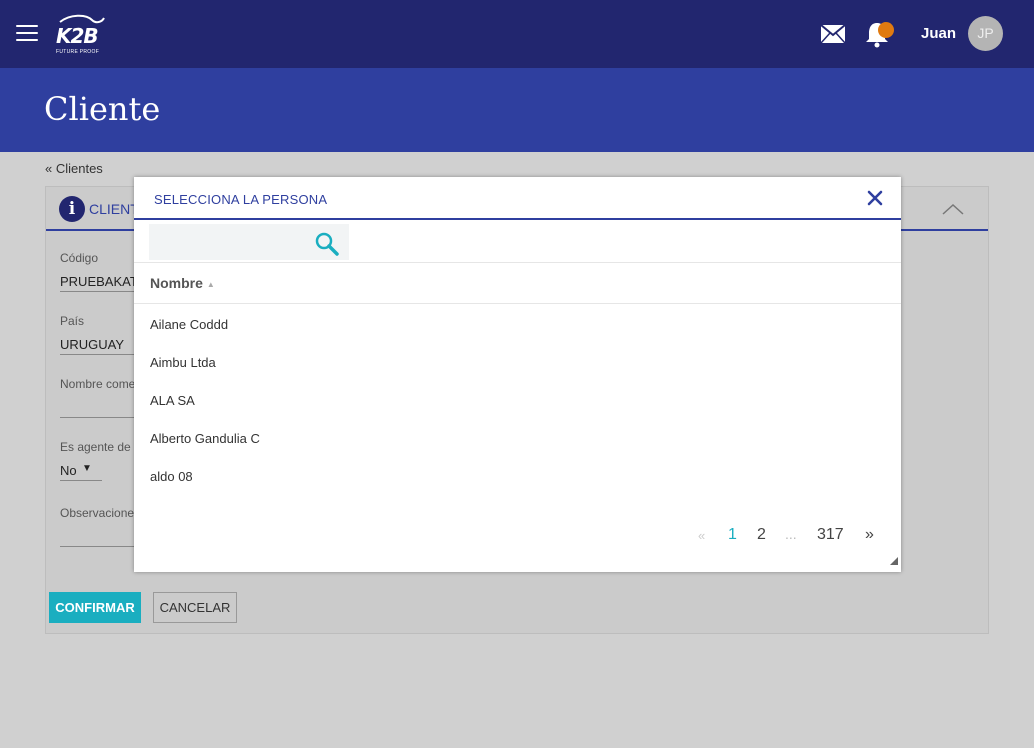 The image size is (1034, 748). Describe the element at coordinates (833, 34) in the screenshot. I see `mail-icon` at that location.